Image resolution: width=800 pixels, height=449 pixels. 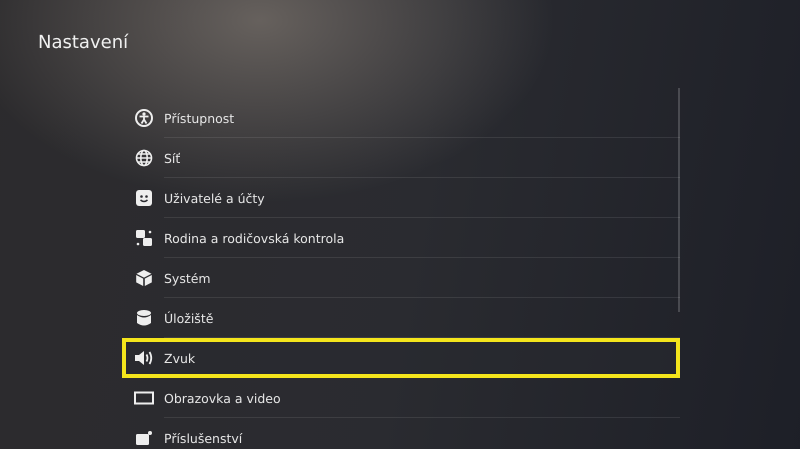 I want to click on accessibility-icon, so click(x=144, y=118).